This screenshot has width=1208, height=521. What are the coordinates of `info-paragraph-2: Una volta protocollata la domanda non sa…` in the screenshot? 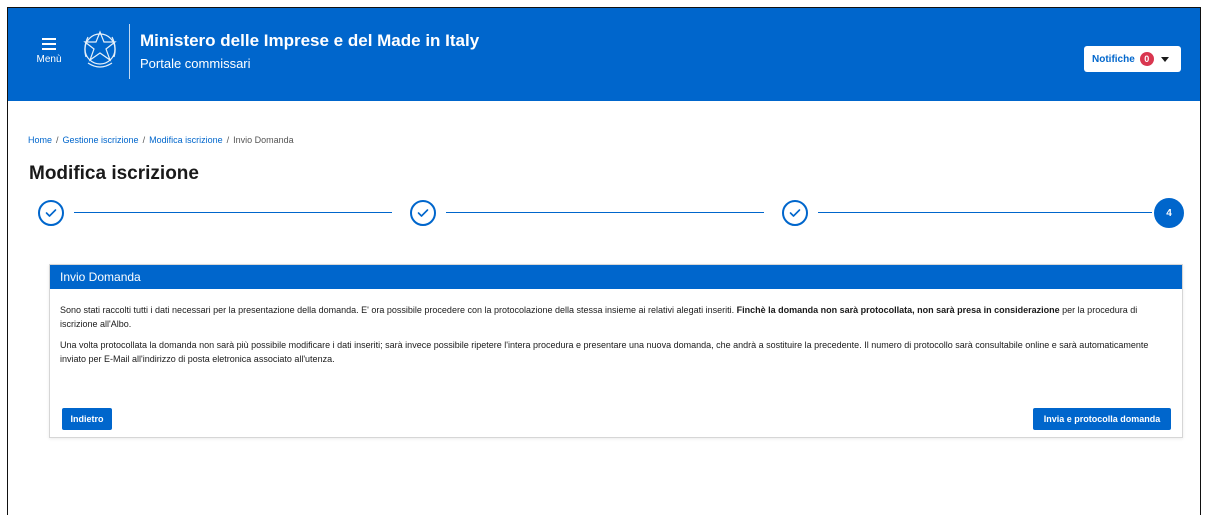 It's located at (604, 352).